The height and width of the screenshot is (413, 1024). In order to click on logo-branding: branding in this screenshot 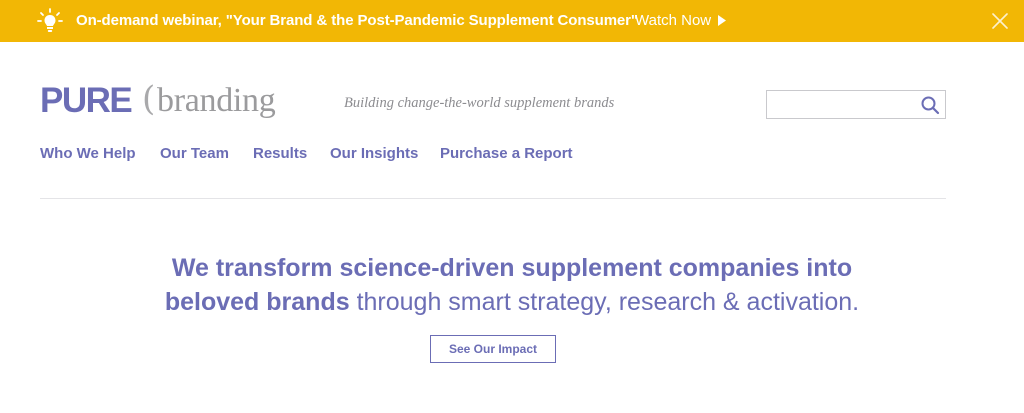, I will do `click(216, 100)`.